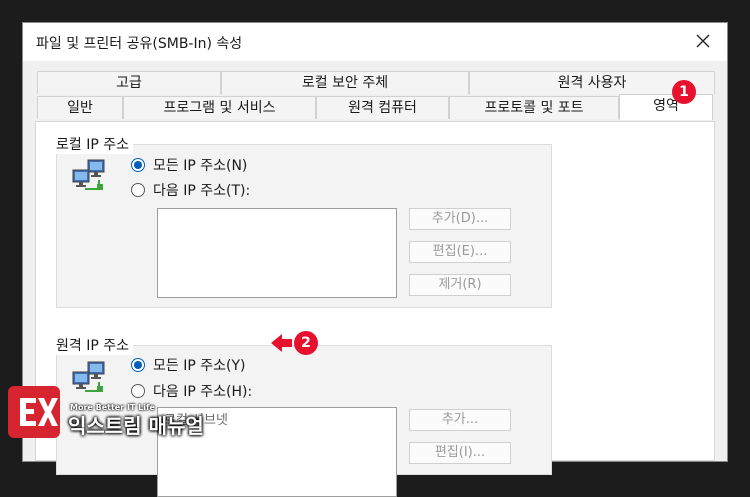 The width and height of the screenshot is (750, 497). What do you see at coordinates (94, 345) in the screenshot?
I see `remote-ip-legend: 원격 IP 주소` at bounding box center [94, 345].